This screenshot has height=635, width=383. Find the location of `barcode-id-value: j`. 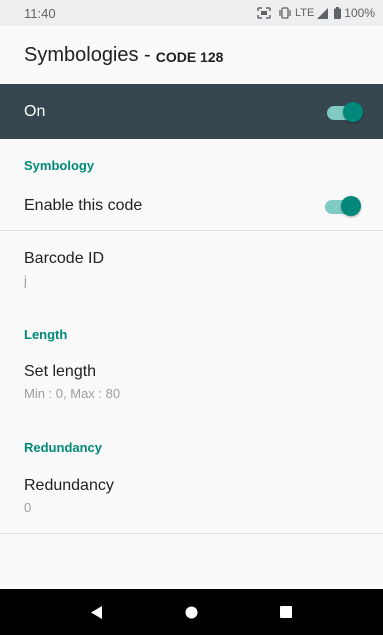

barcode-id-value: j is located at coordinates (25, 280).